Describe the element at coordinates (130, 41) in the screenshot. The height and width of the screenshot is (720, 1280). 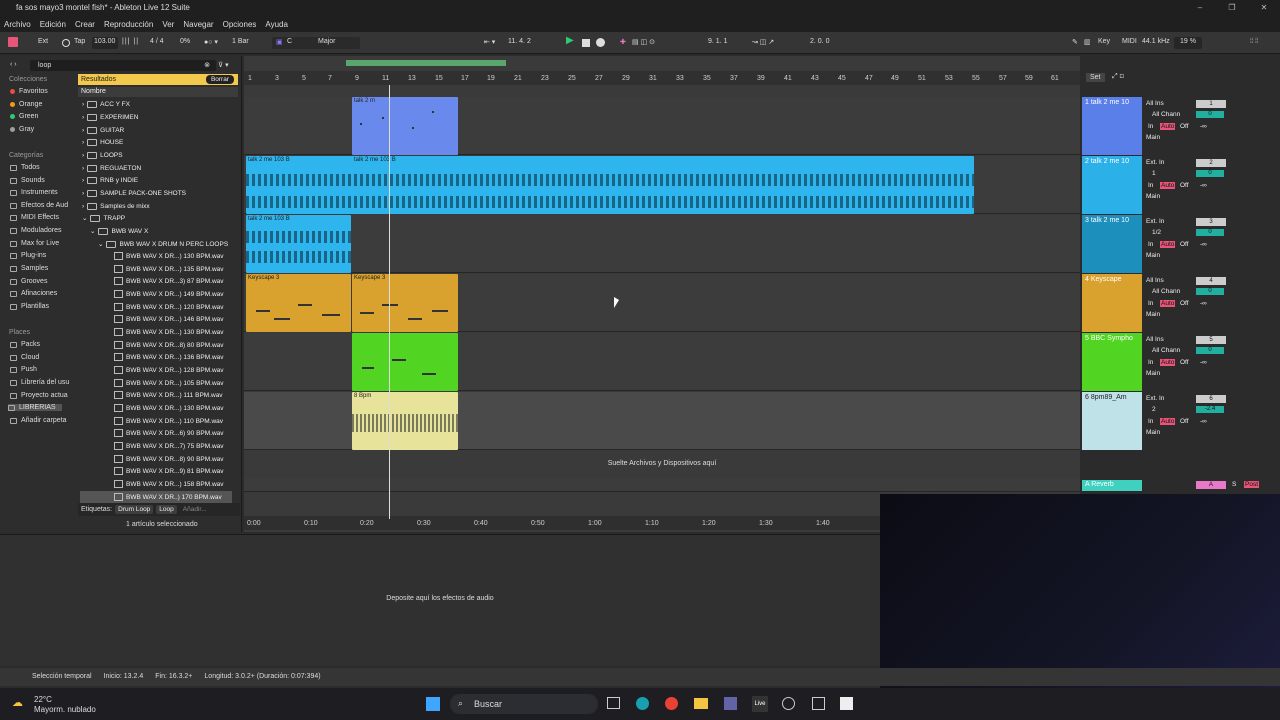
I see `nudge-icon: ||| ||` at that location.